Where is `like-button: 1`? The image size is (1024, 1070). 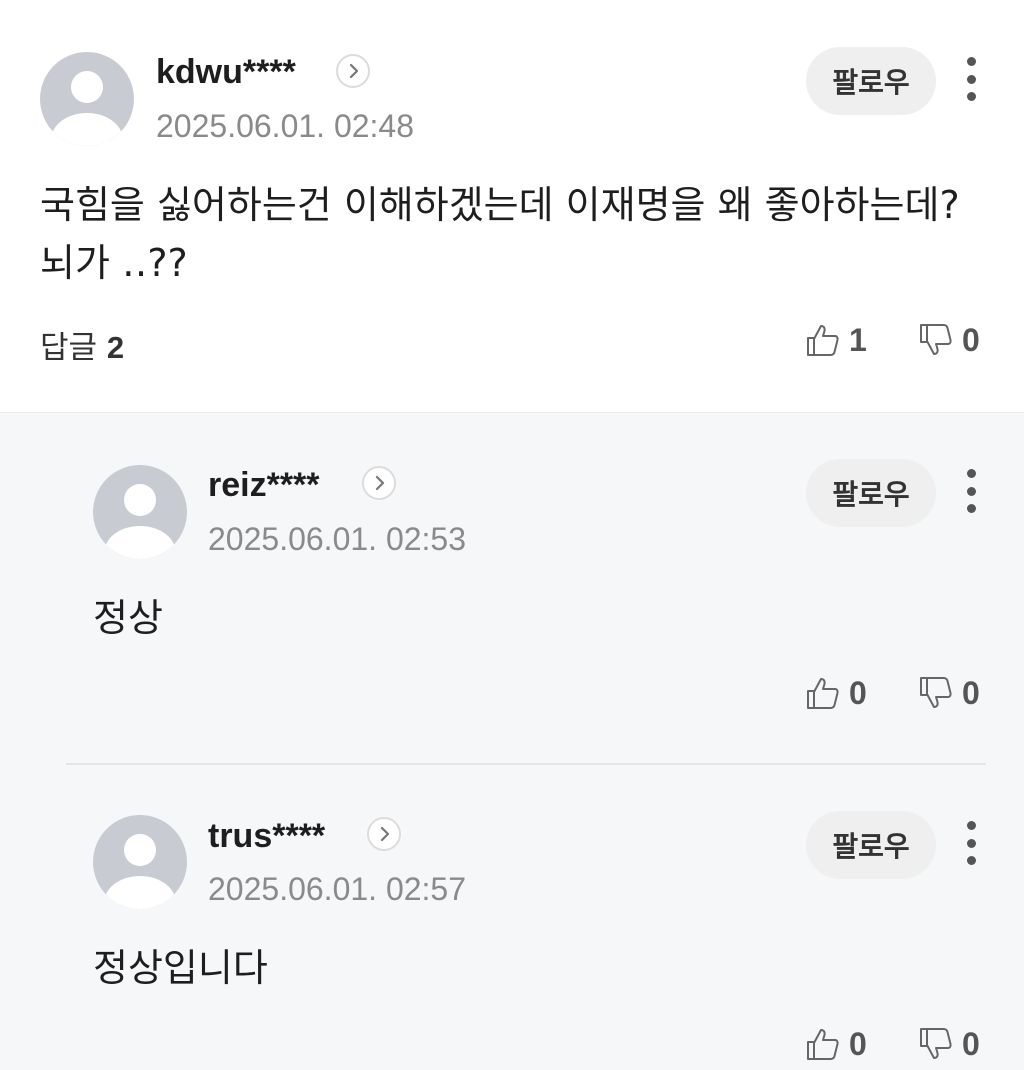
like-button: 1 is located at coordinates (836, 340).